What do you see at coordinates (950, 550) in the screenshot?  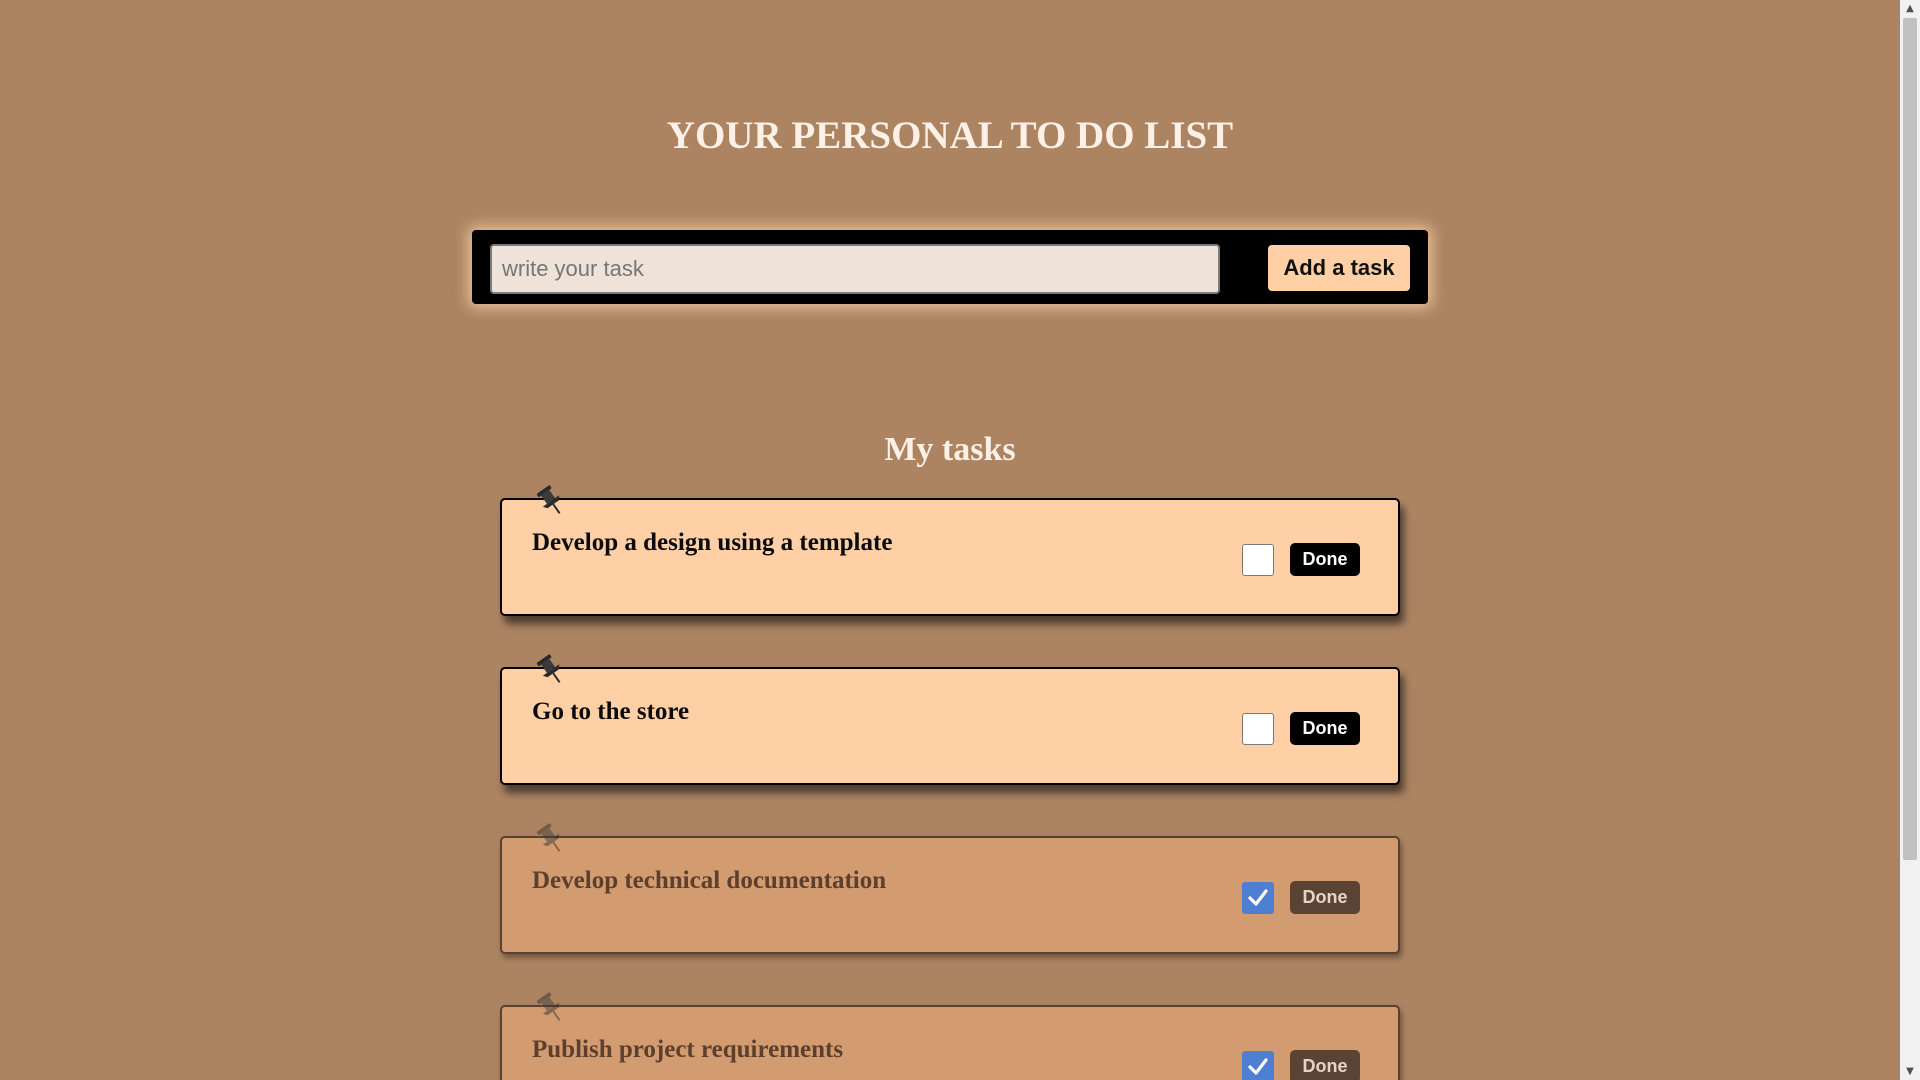 I see `task-card: Develop a design using a template Done` at bounding box center [950, 550].